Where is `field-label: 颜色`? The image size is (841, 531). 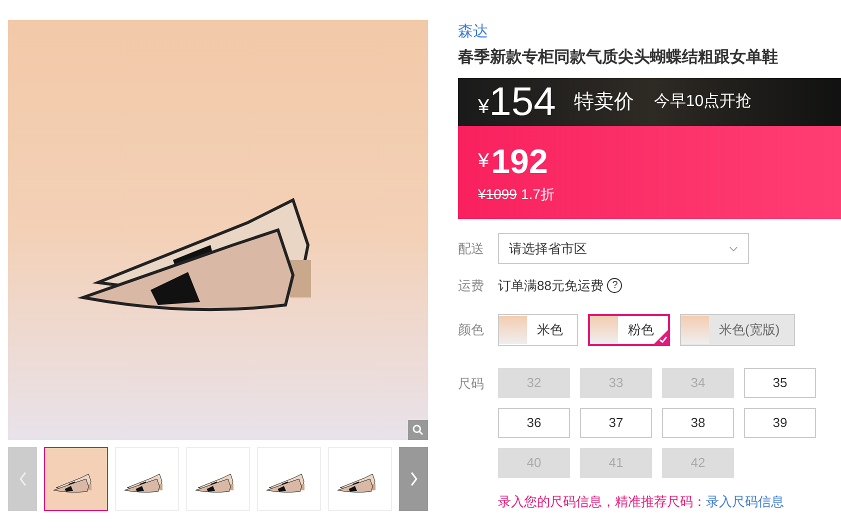
field-label: 颜色 is located at coordinates (471, 329).